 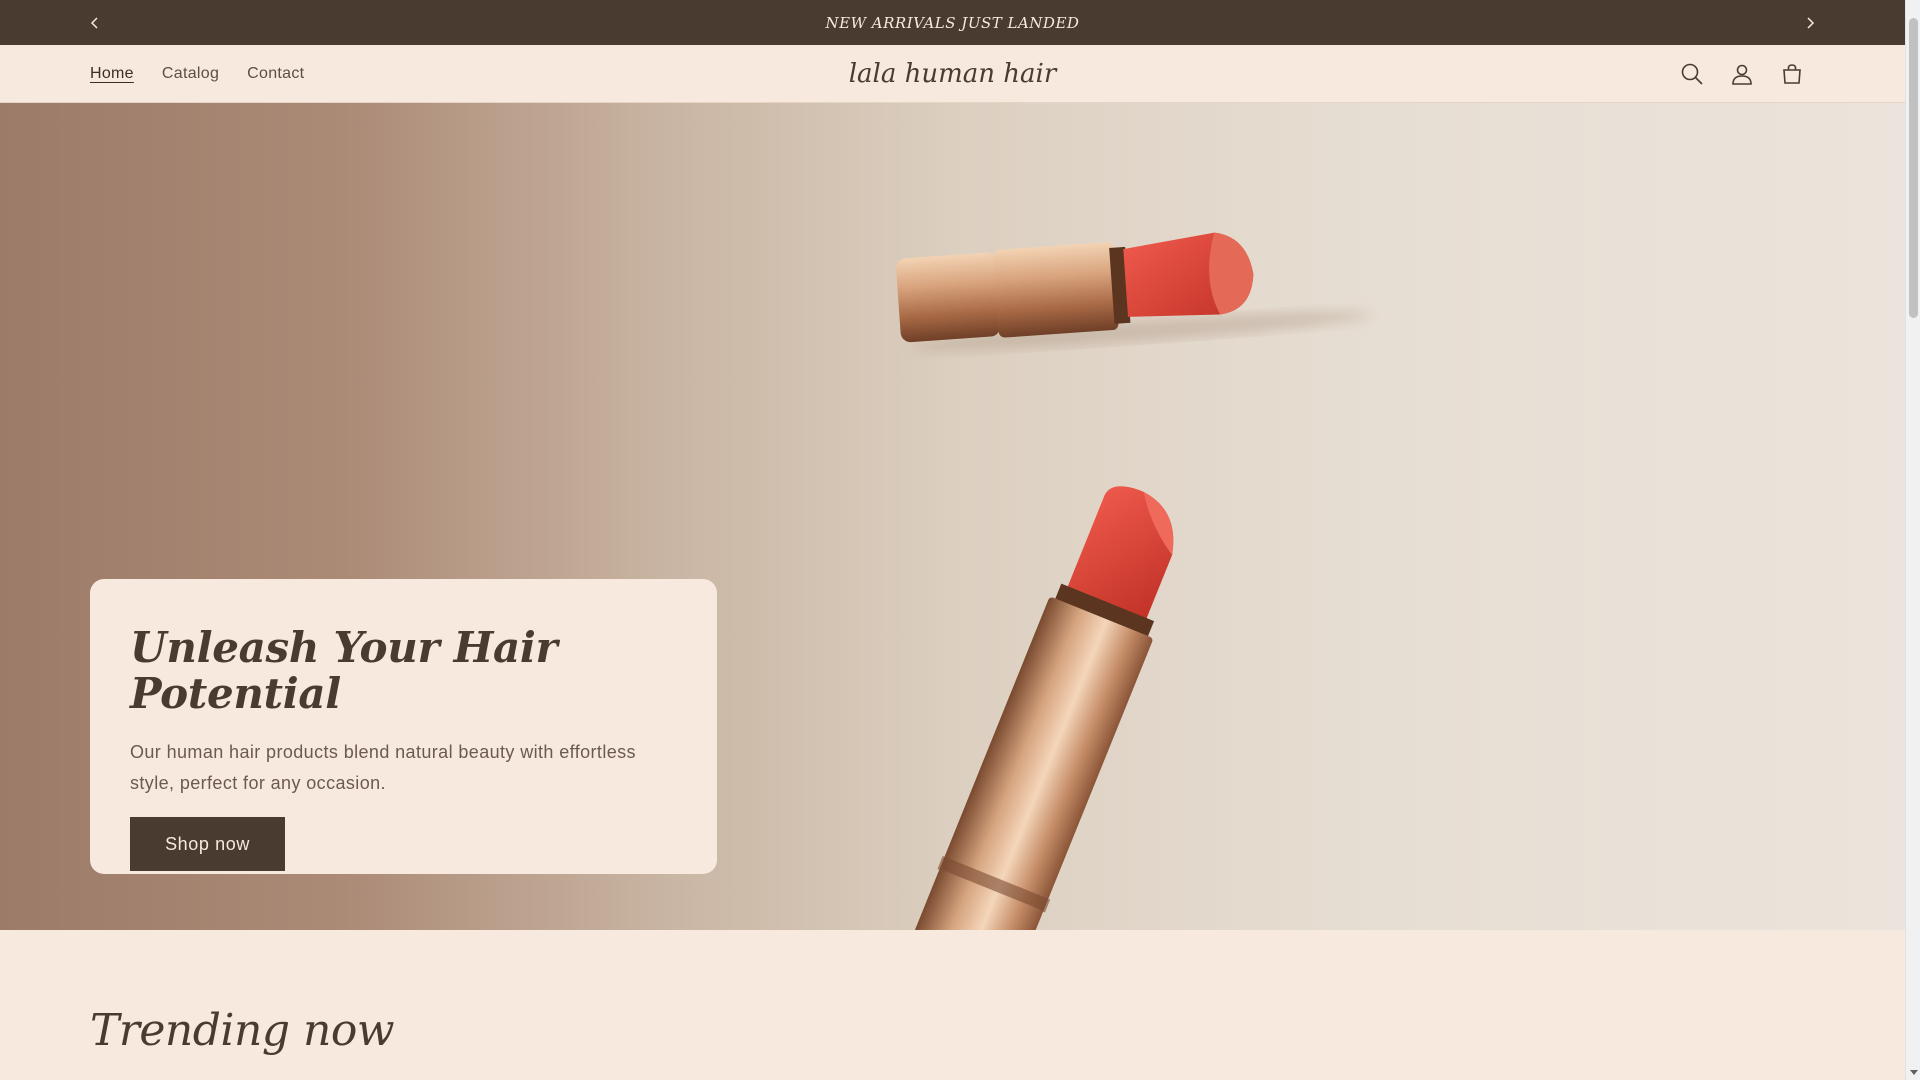 I want to click on scrollbar-thumb, so click(x=1913, y=168).